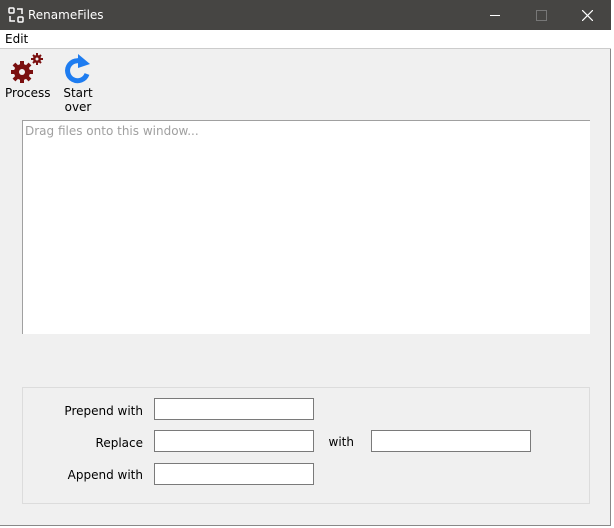 Image resolution: width=614 pixels, height=528 pixels. I want to click on menu-bar: Edit, so click(305, 39).